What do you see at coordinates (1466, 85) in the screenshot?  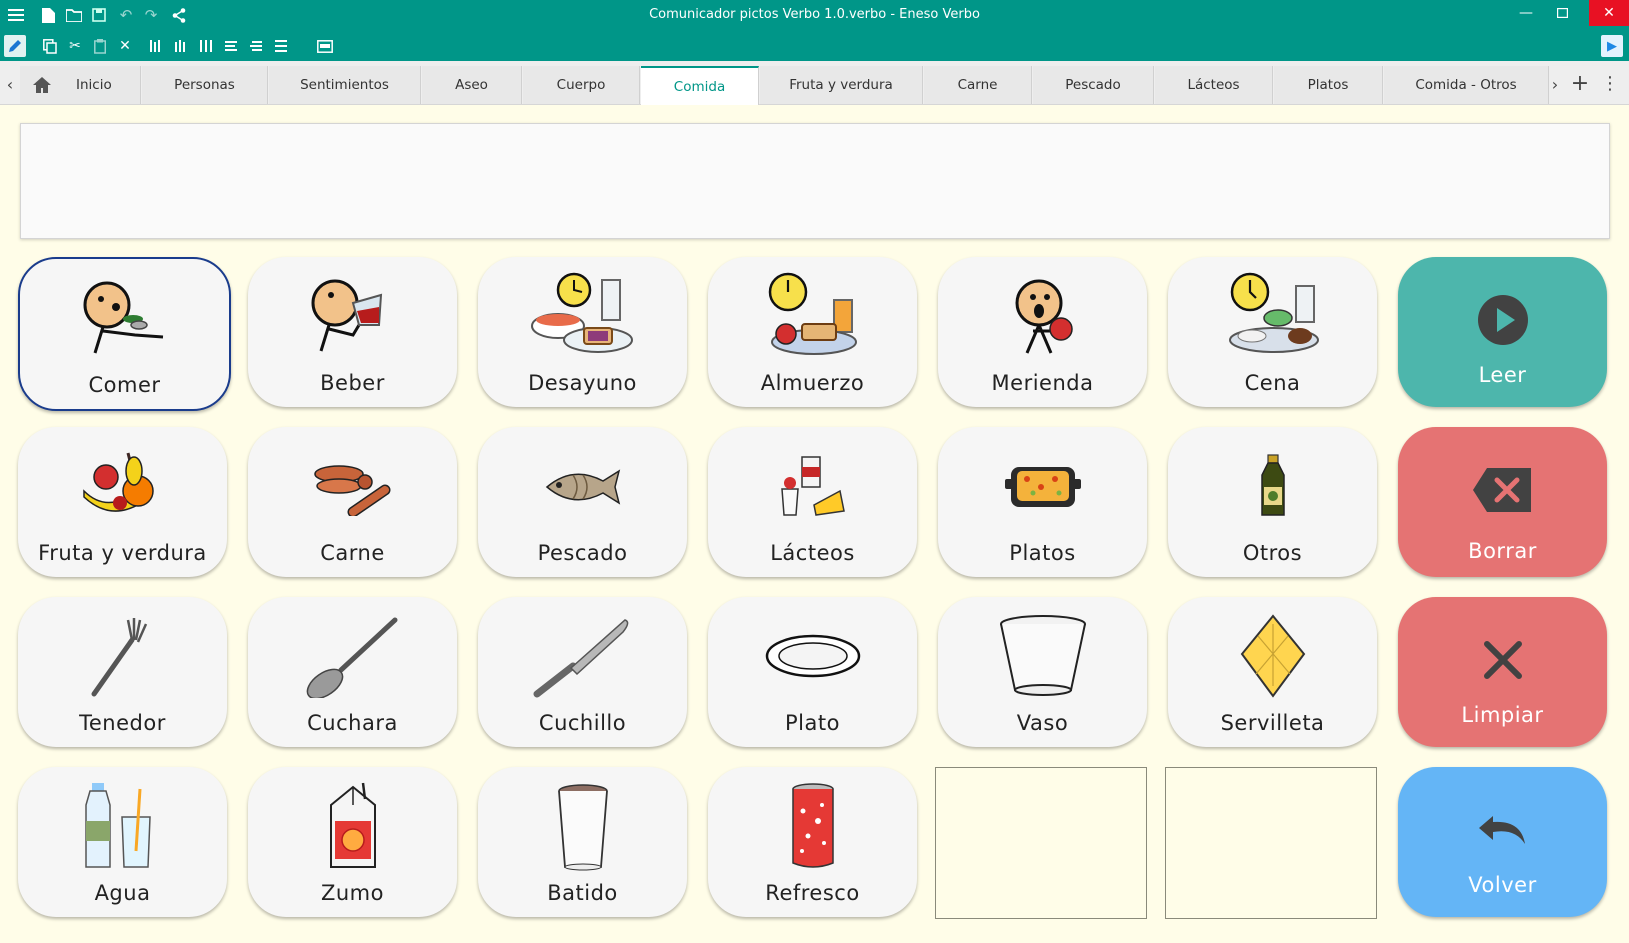 I see `tab-comida-otros: Comida - Otros` at bounding box center [1466, 85].